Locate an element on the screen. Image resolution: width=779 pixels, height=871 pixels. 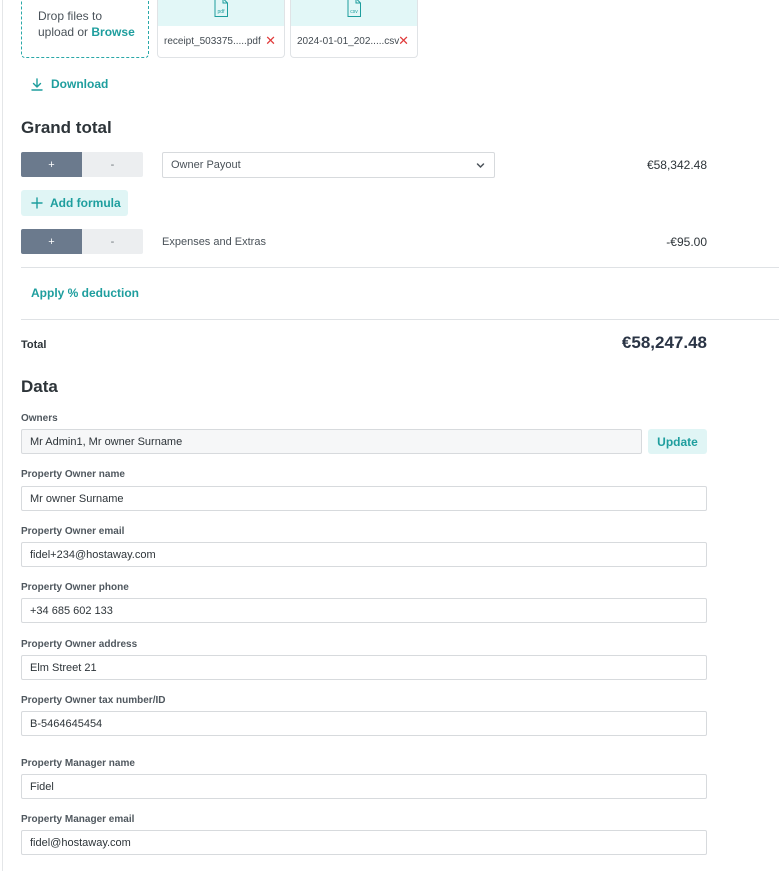
svg-text: pdf is located at coordinates (222, 12).